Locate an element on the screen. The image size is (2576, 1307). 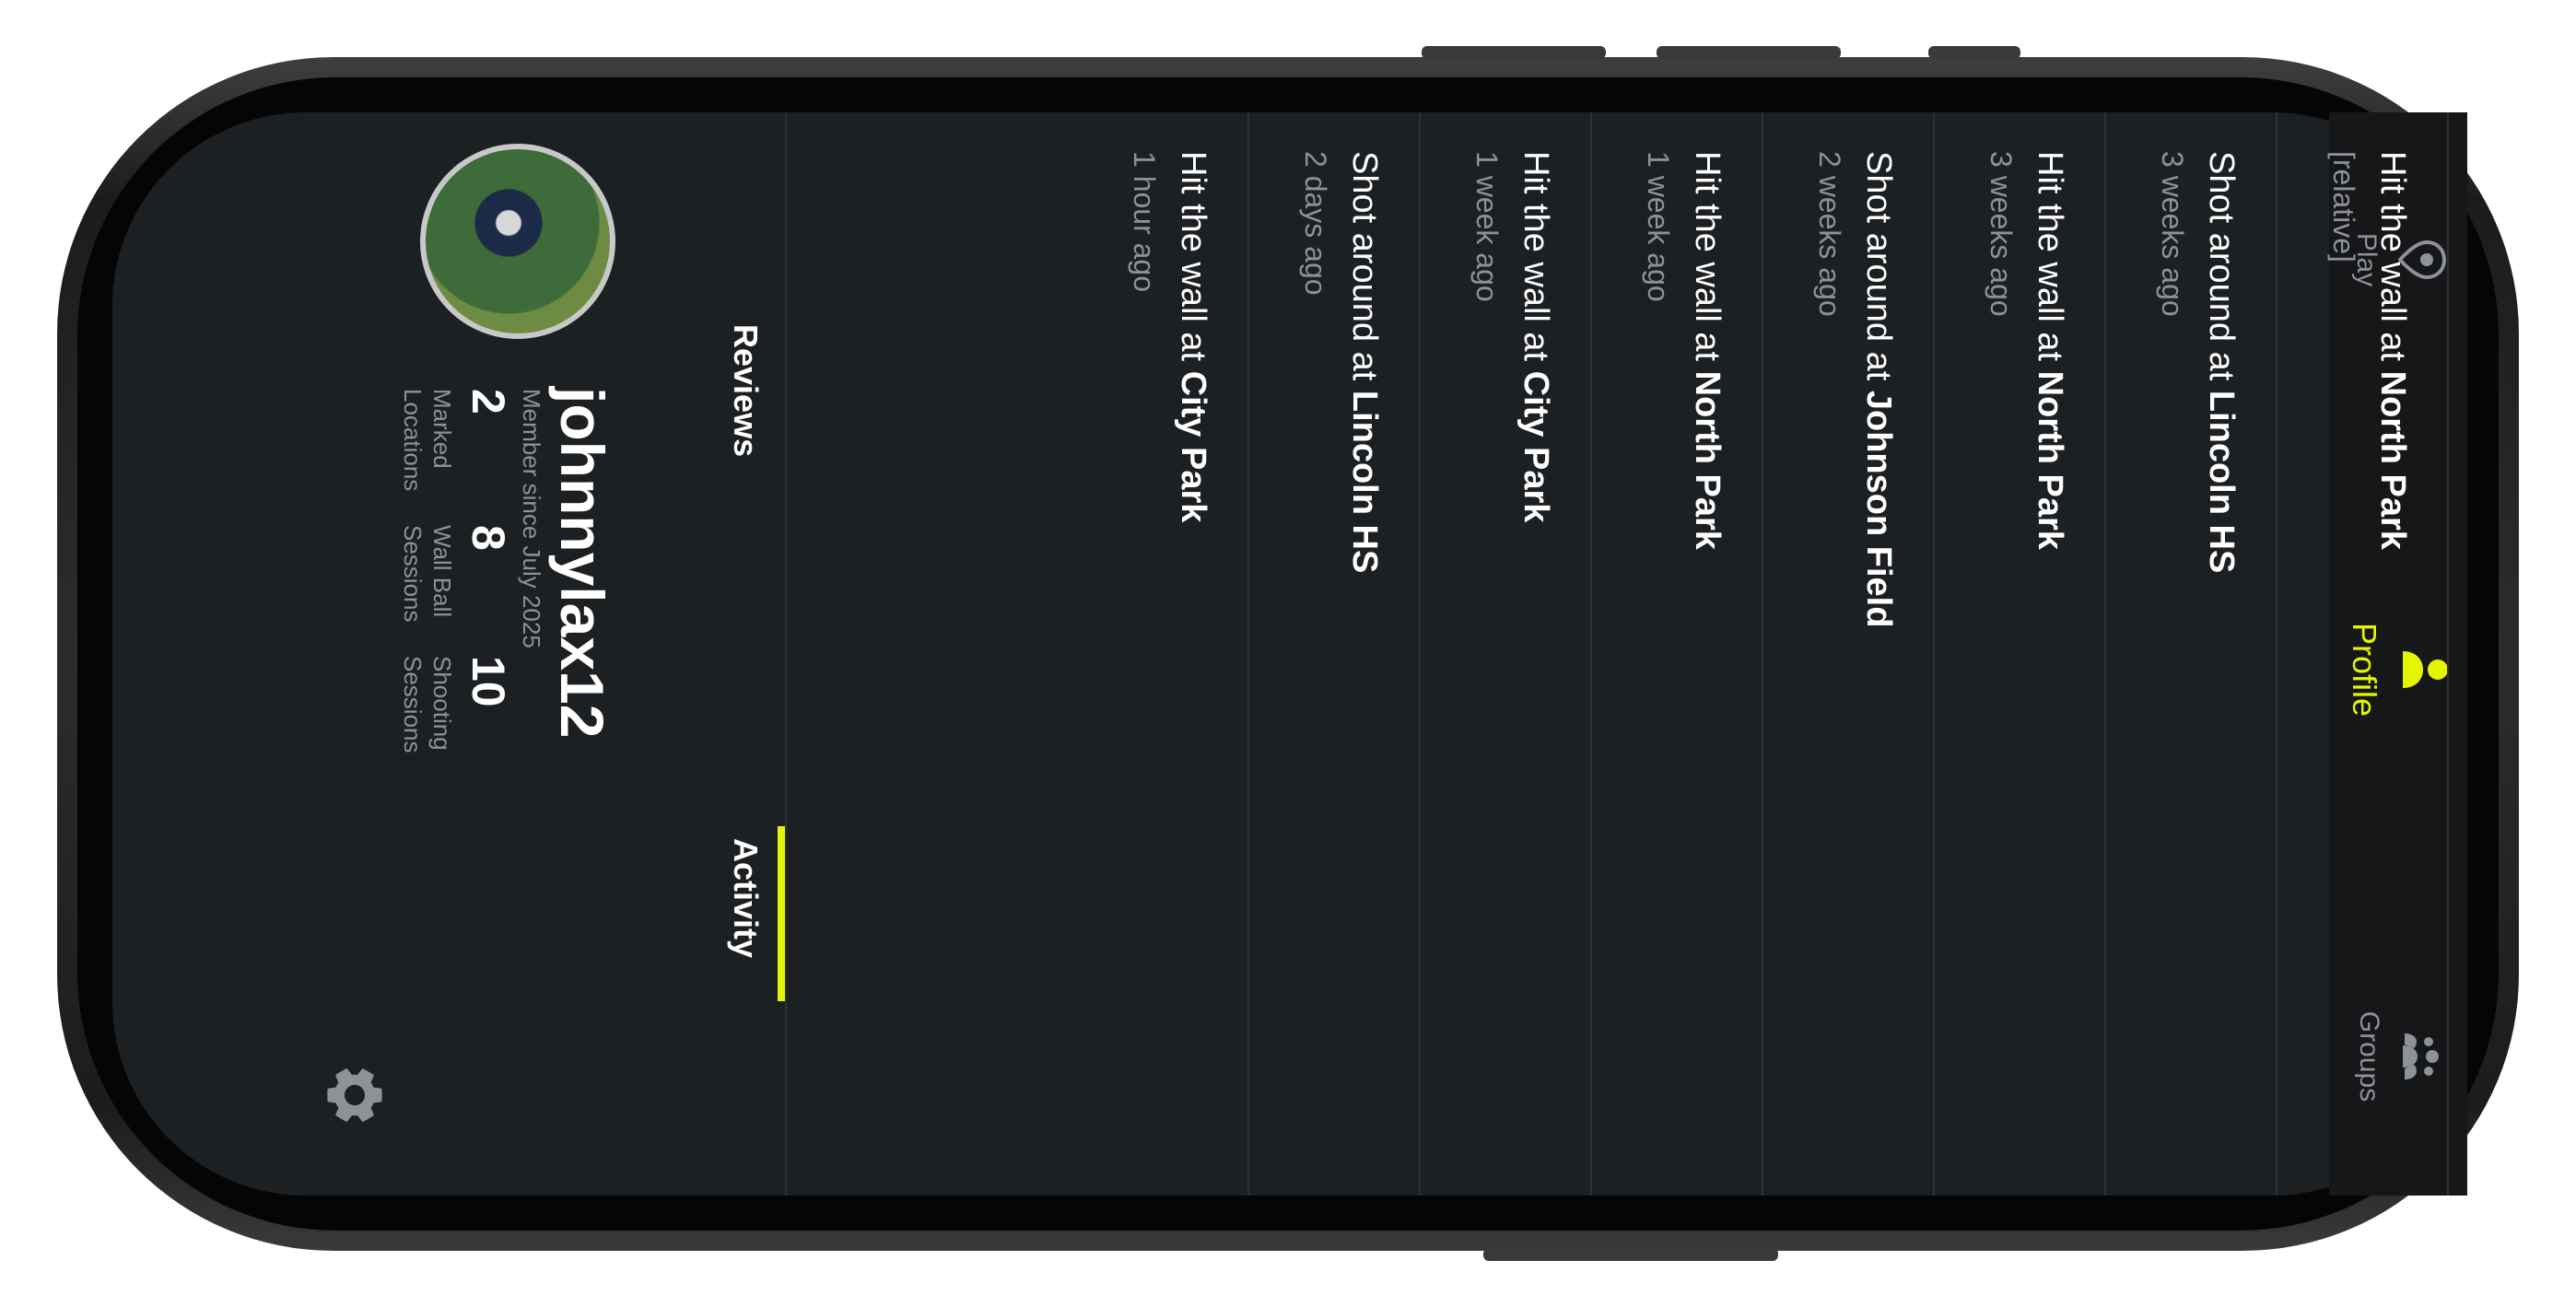
username: johnnylax12 is located at coordinates (582, 563).